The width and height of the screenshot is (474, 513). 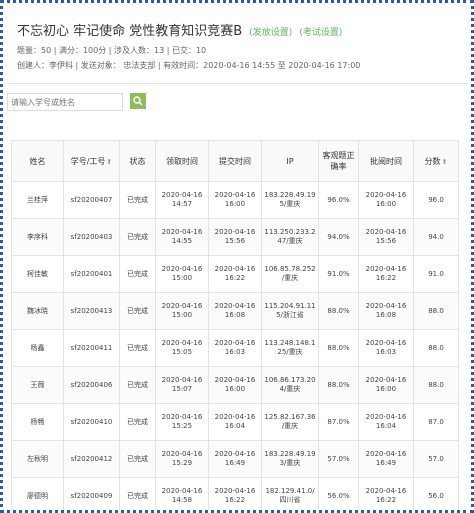 I want to click on search-button, so click(x=138, y=101).